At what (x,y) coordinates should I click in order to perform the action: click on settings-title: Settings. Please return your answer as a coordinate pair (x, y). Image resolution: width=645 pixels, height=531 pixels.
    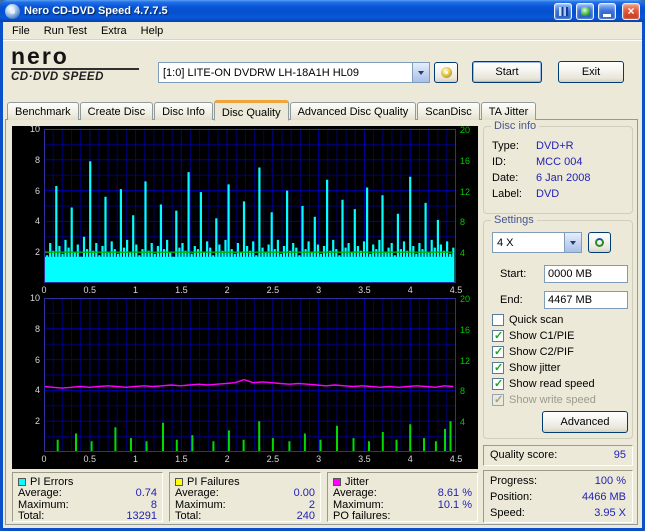
    Looking at the image, I should click on (514, 220).